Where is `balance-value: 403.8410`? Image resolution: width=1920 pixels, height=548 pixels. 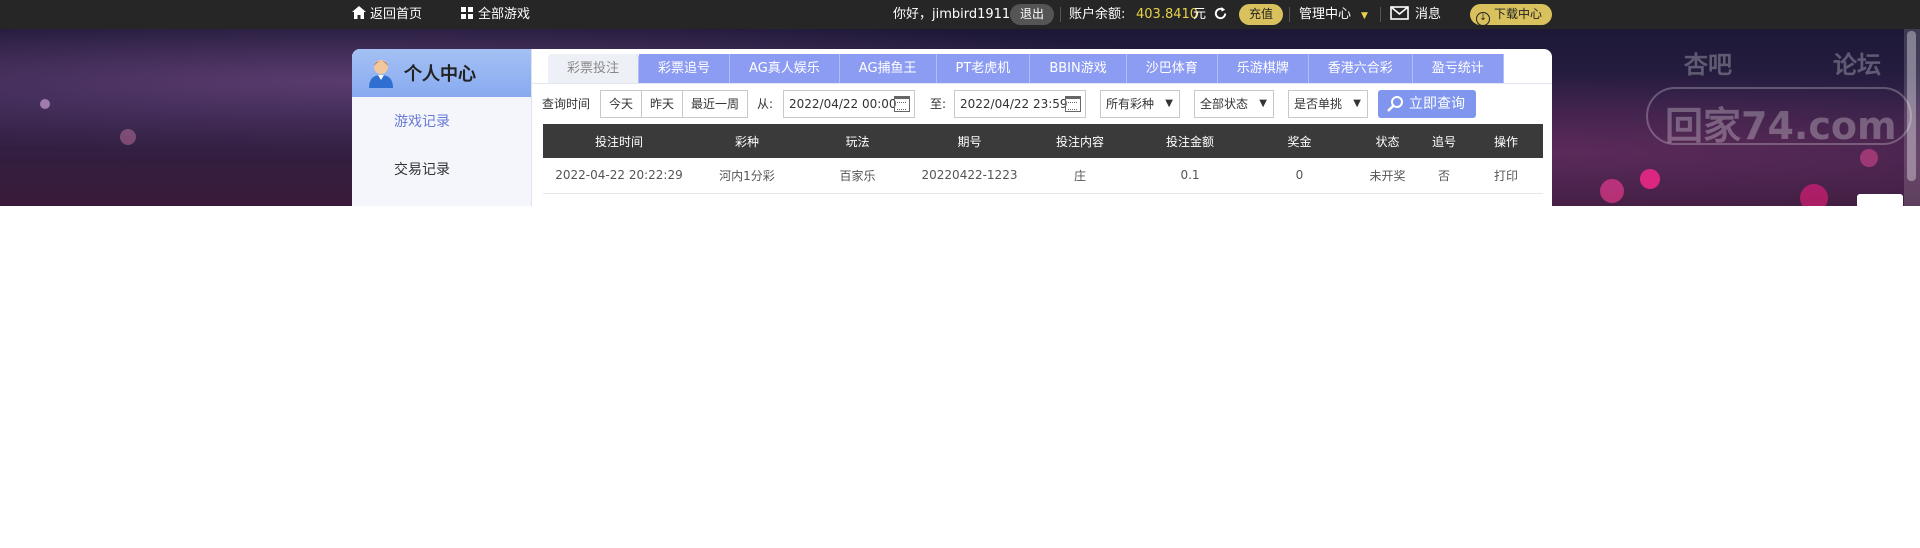 balance-value: 403.8410 is located at coordinates (1167, 14).